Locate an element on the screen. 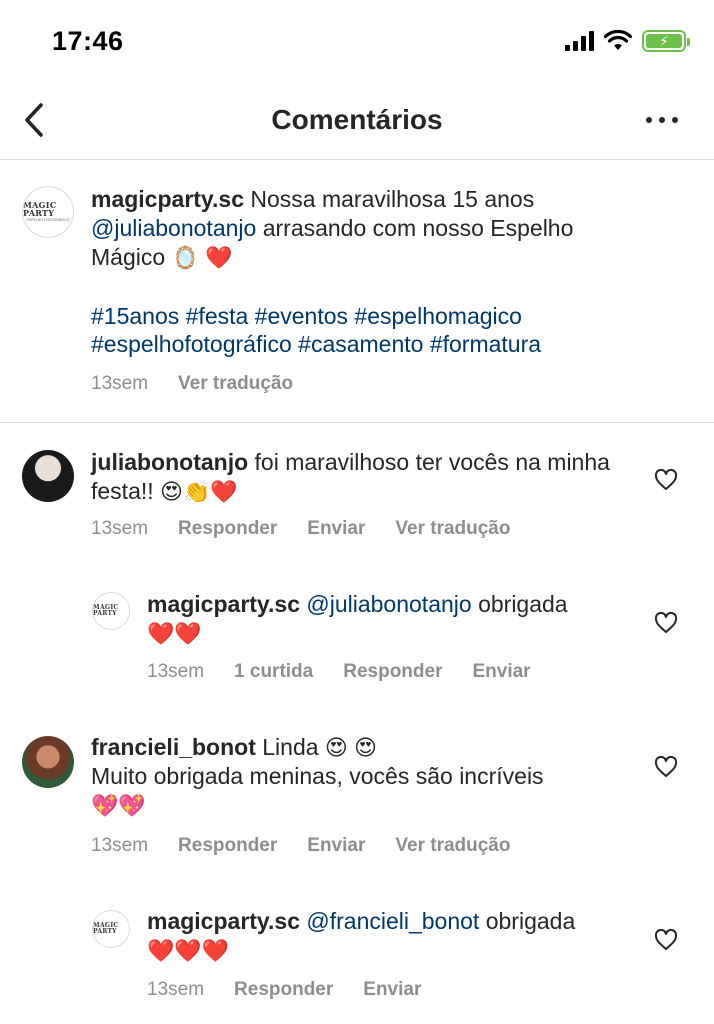  more-horizontal-icon is located at coordinates (649, 120).